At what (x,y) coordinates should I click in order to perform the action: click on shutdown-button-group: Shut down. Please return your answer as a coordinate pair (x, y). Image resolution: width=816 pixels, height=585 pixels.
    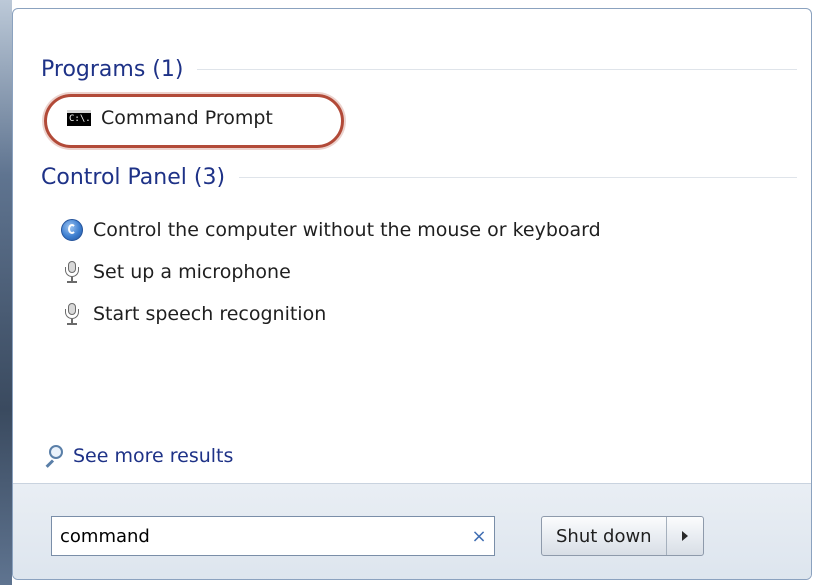
    Looking at the image, I should click on (622, 536).